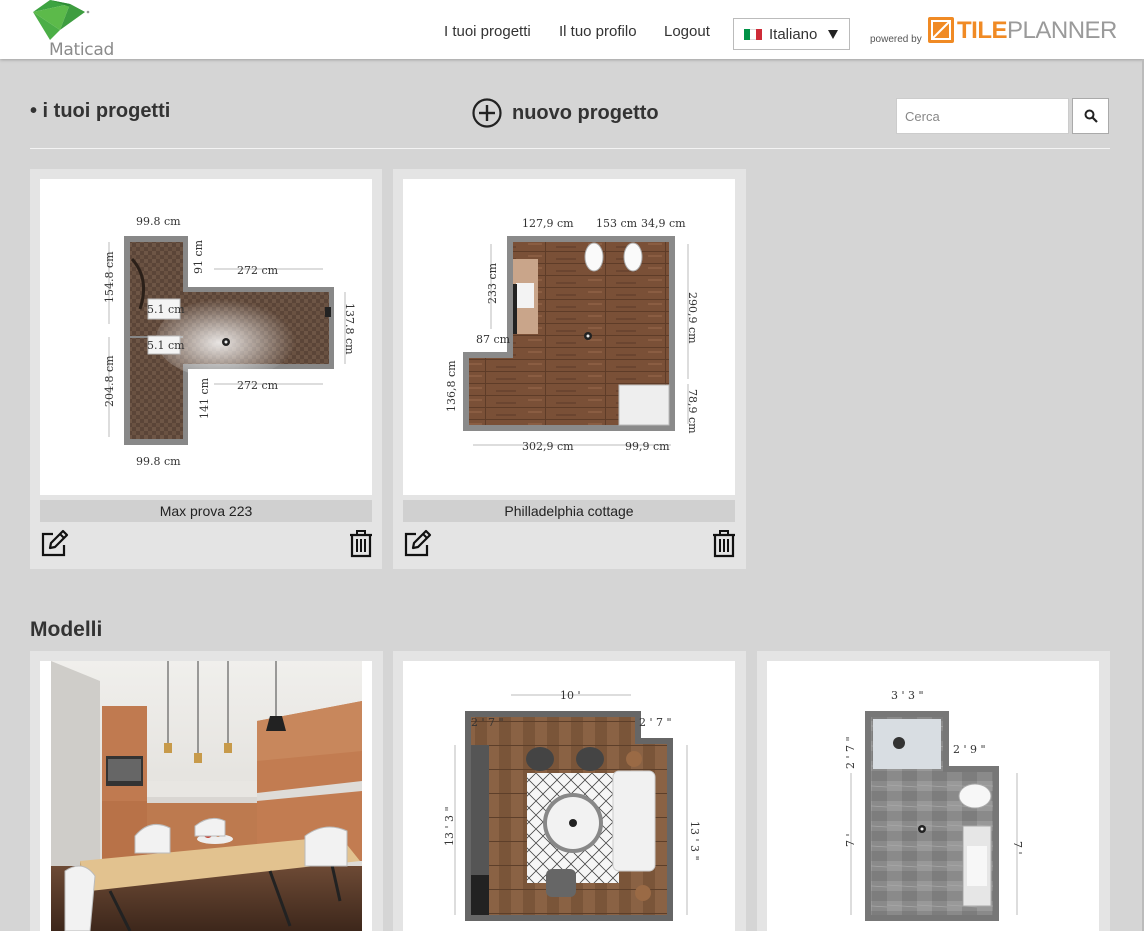 The width and height of the screenshot is (1144, 931). I want to click on project-name: Philladelphia cottage, so click(569, 511).